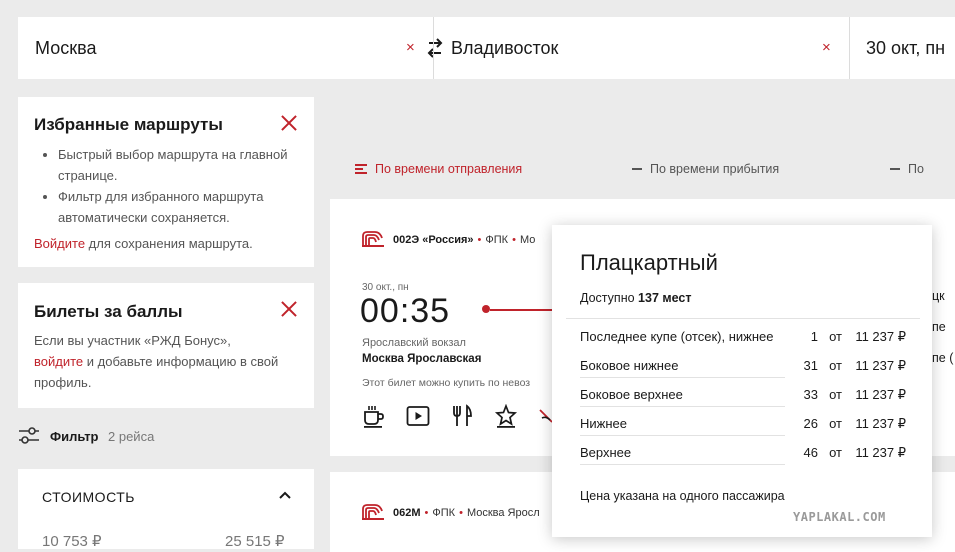 The width and height of the screenshot is (955, 552). Describe the element at coordinates (826, 47) in the screenshot. I see `clear-to-icon: ×` at that location.